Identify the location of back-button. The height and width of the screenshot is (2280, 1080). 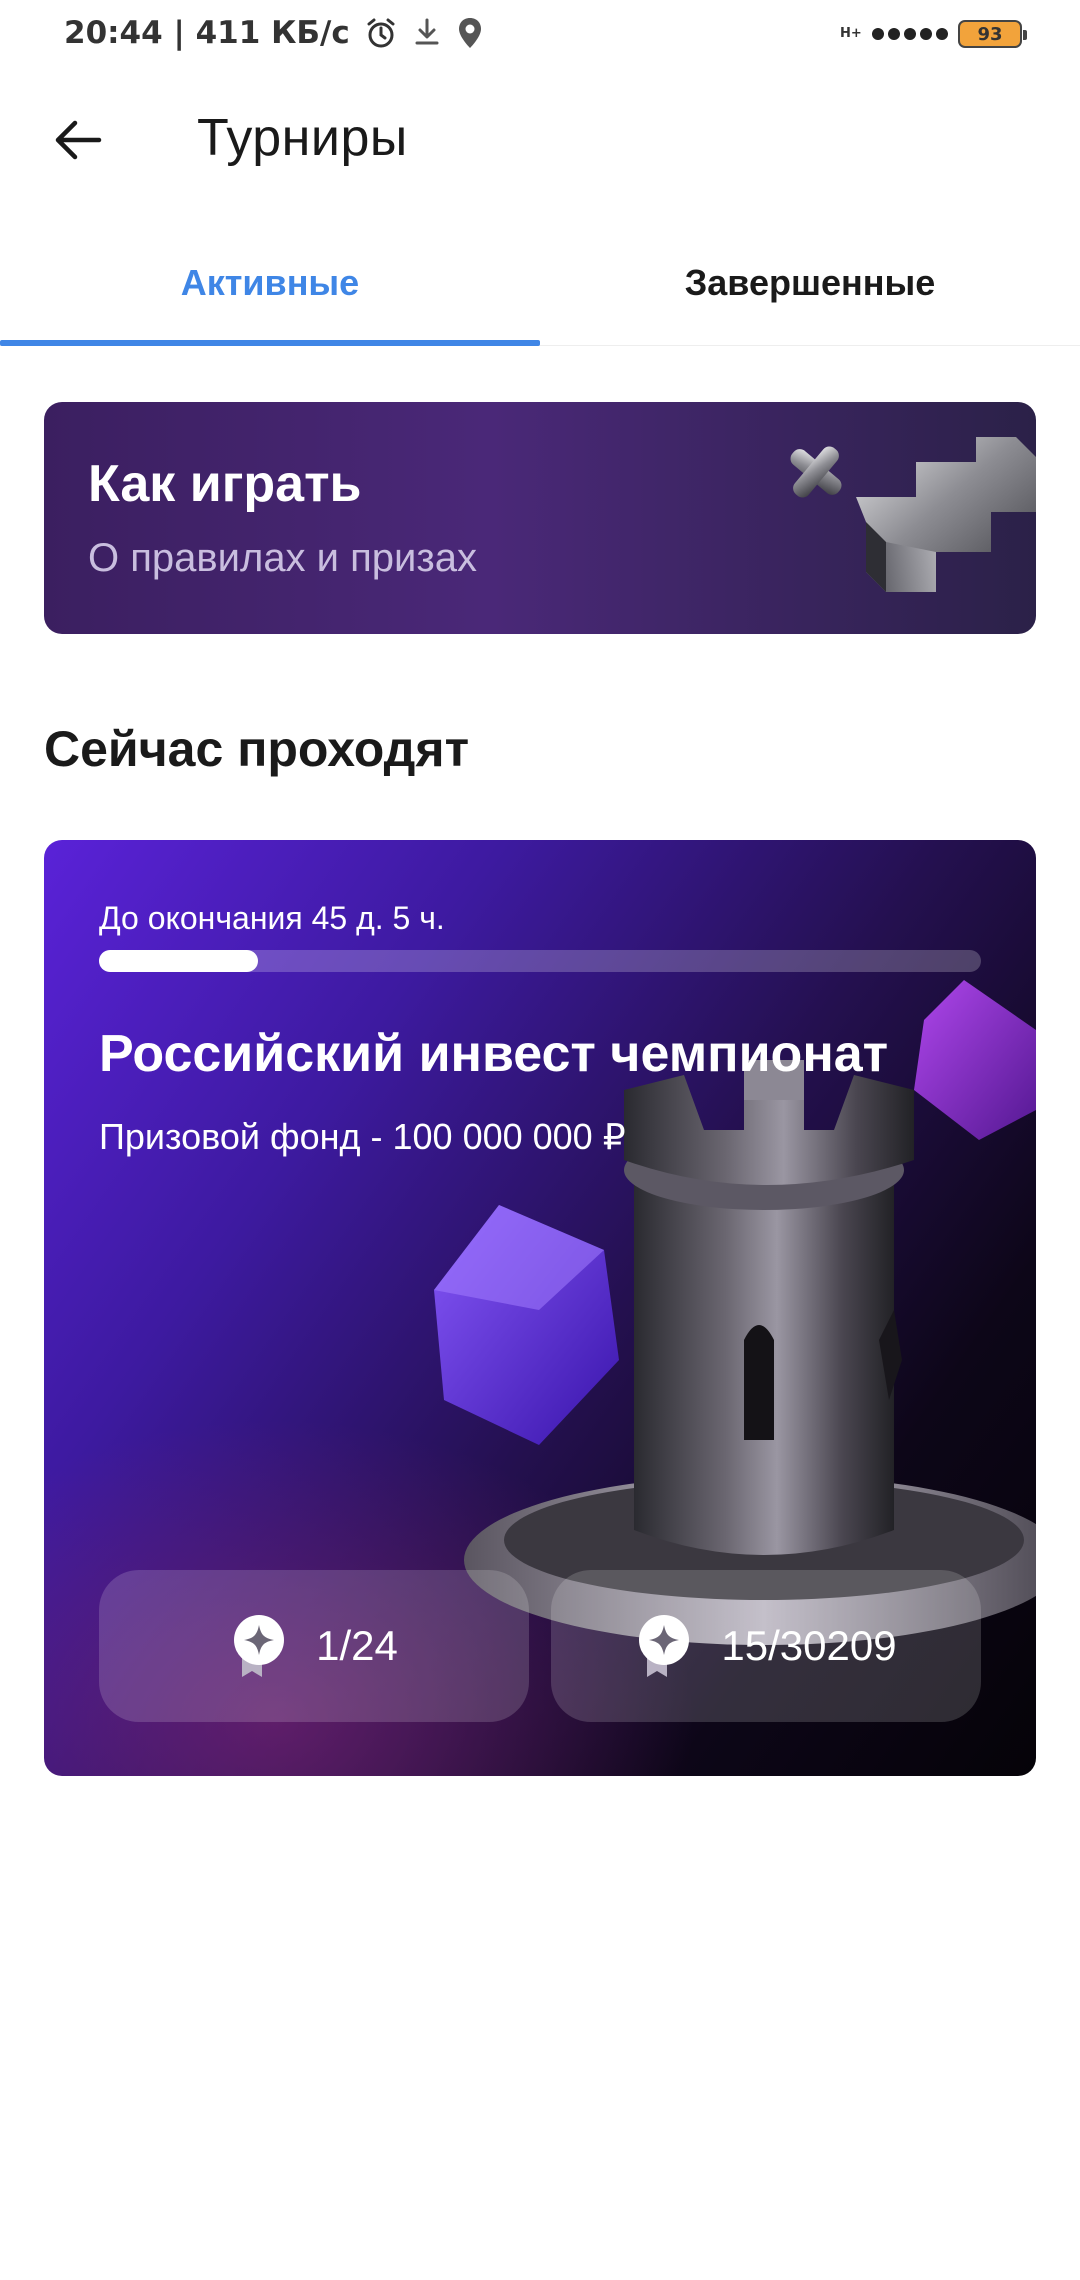
(78, 140).